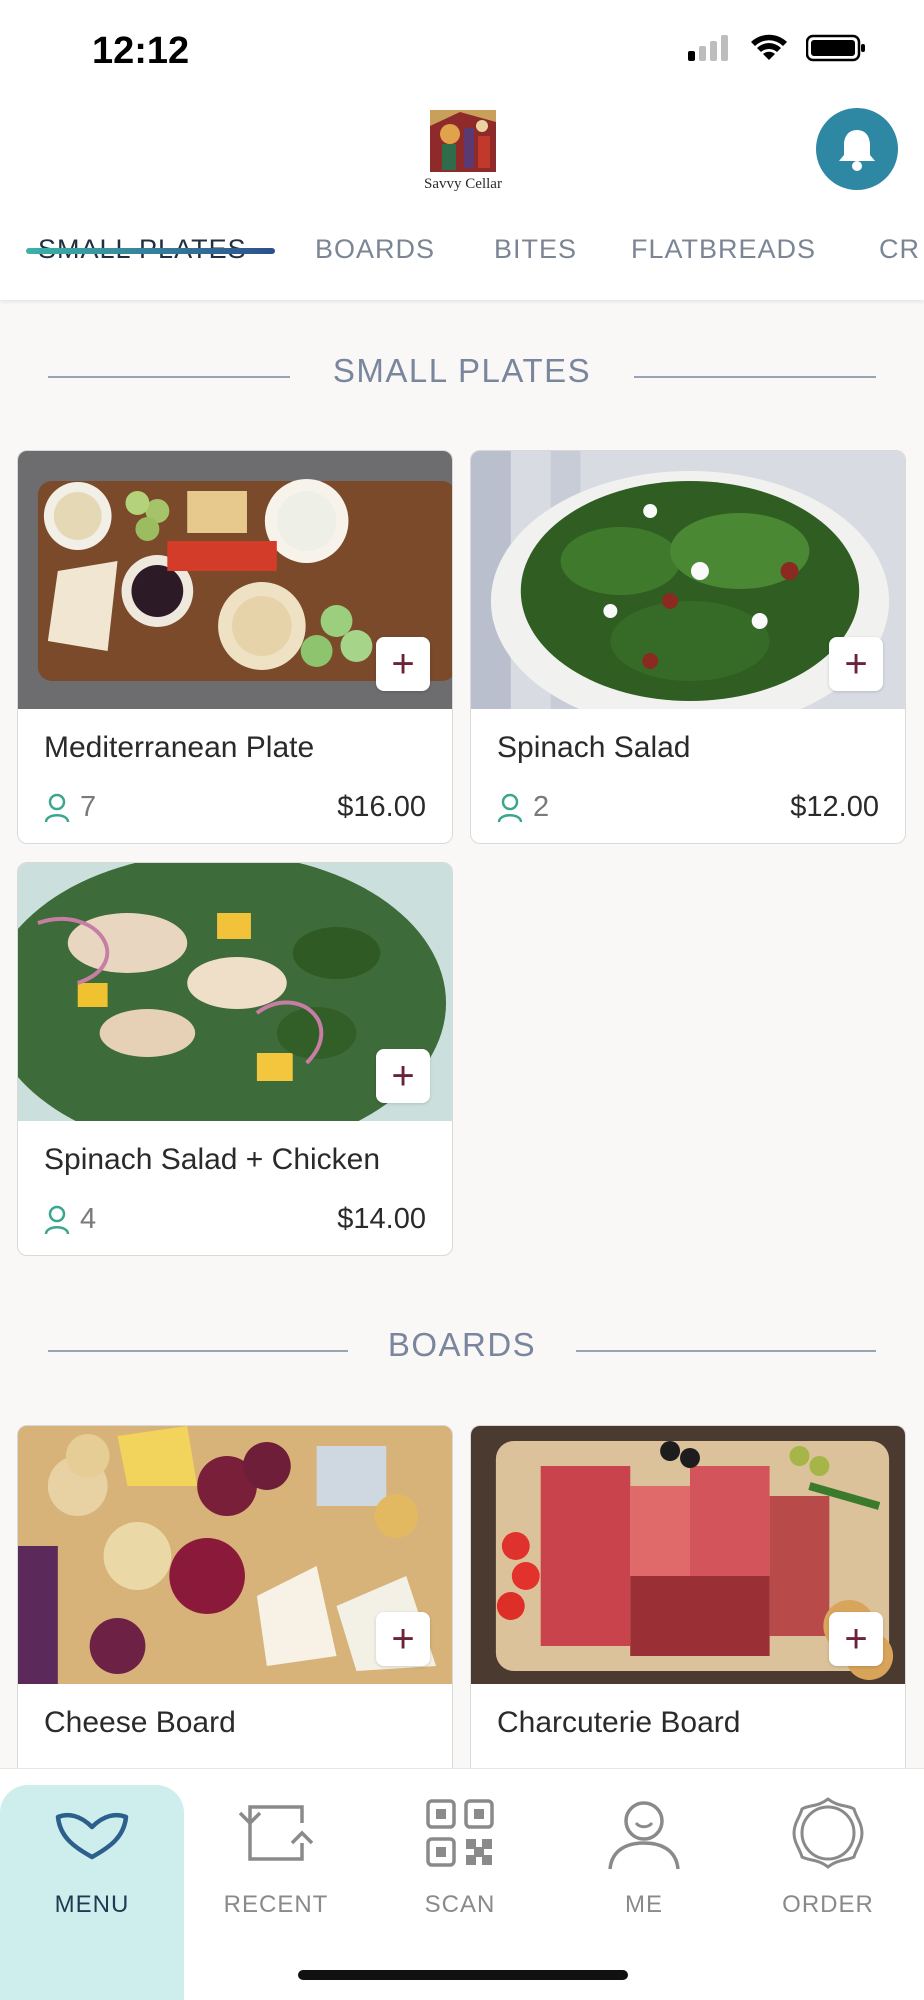  I want to click on item-name: Spinach Salad, so click(594, 747).